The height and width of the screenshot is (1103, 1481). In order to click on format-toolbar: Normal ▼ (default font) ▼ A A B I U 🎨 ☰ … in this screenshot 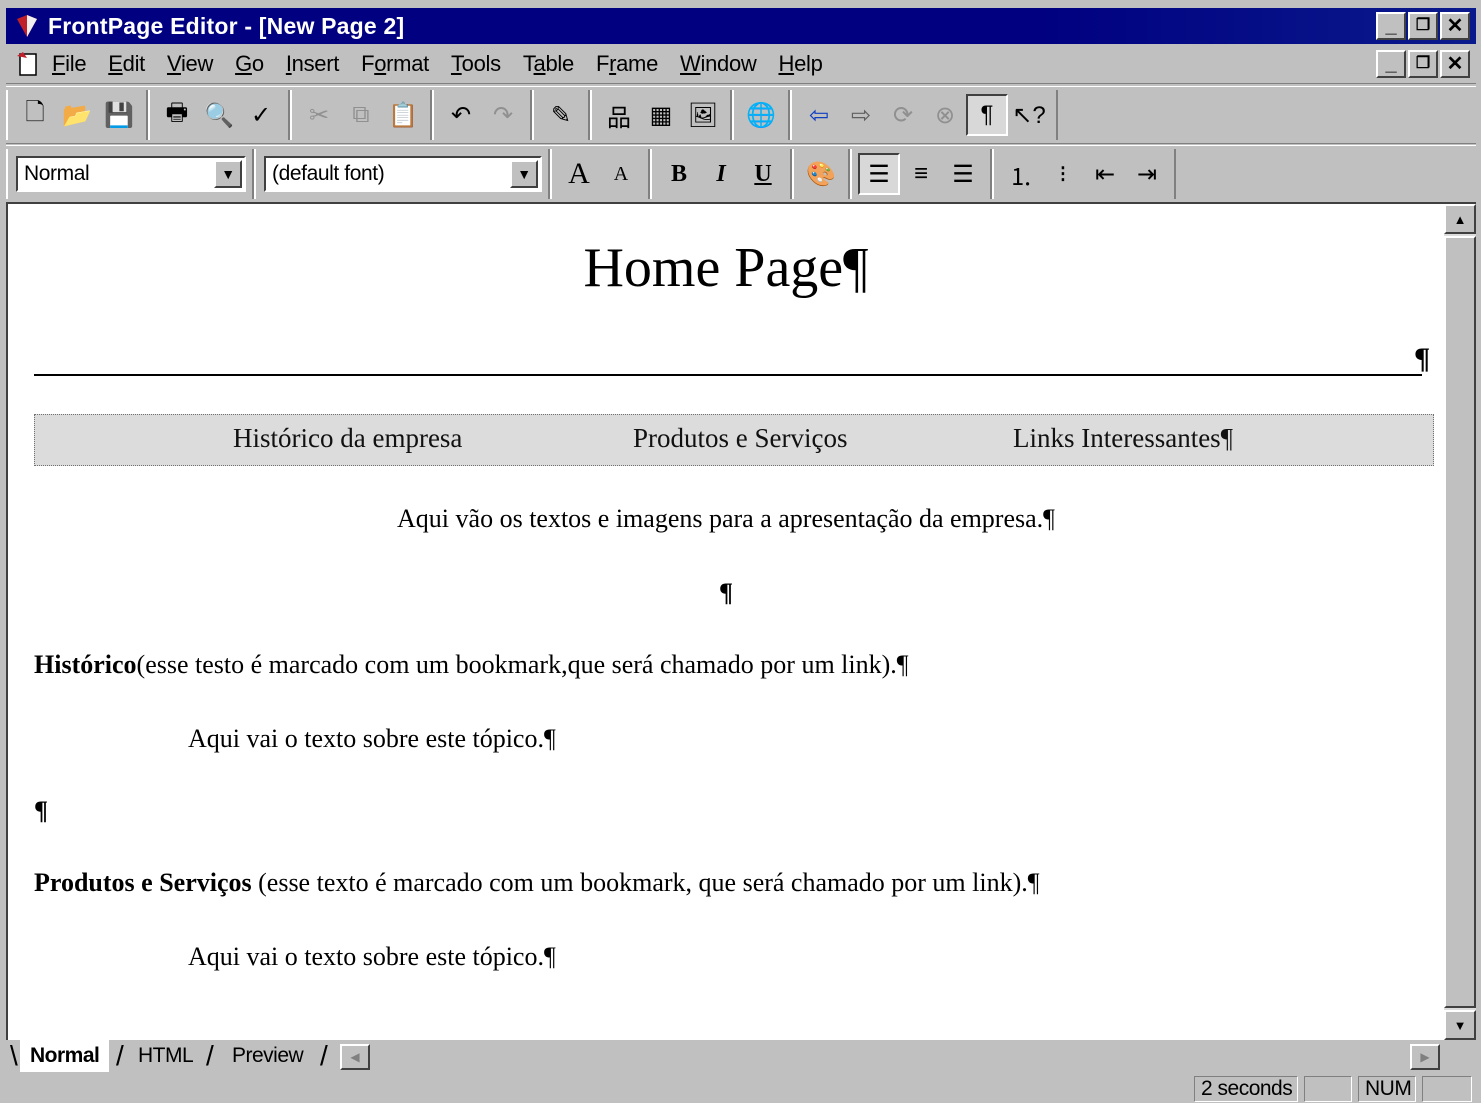, I will do `click(741, 174)`.